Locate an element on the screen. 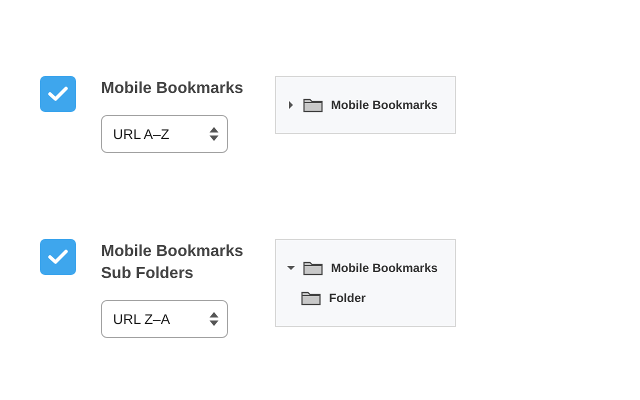 The image size is (640, 400). caret-right-icon is located at coordinates (291, 105).